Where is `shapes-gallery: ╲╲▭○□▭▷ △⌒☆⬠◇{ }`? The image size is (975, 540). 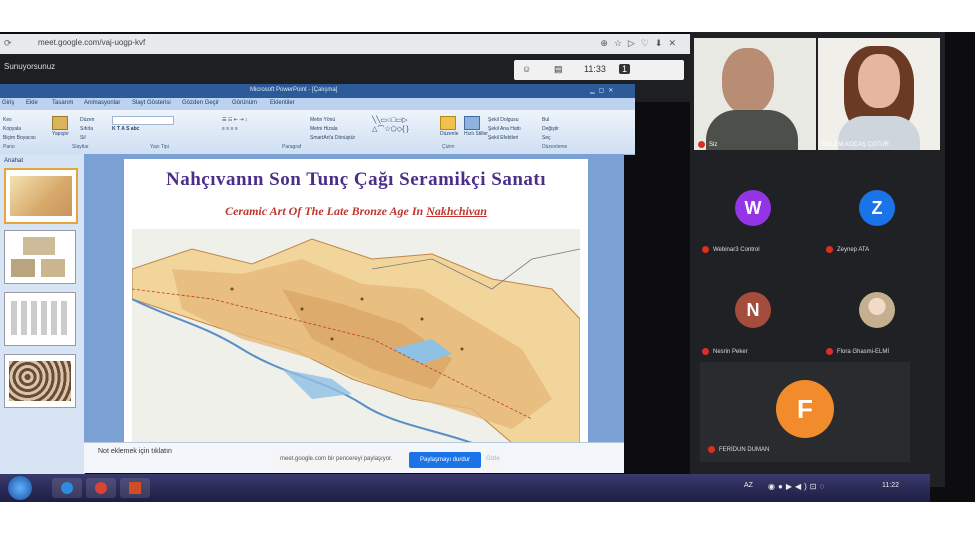 shapes-gallery: ╲╲▭○□▭▷ △⌒☆⬠◇{ } is located at coordinates (390, 125).